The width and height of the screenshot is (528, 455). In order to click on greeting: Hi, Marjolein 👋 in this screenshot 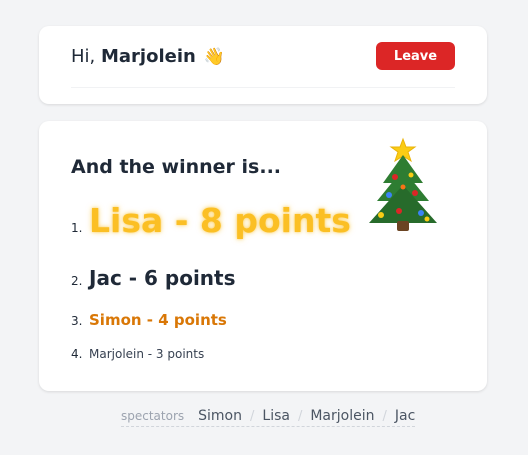, I will do `click(148, 57)`.